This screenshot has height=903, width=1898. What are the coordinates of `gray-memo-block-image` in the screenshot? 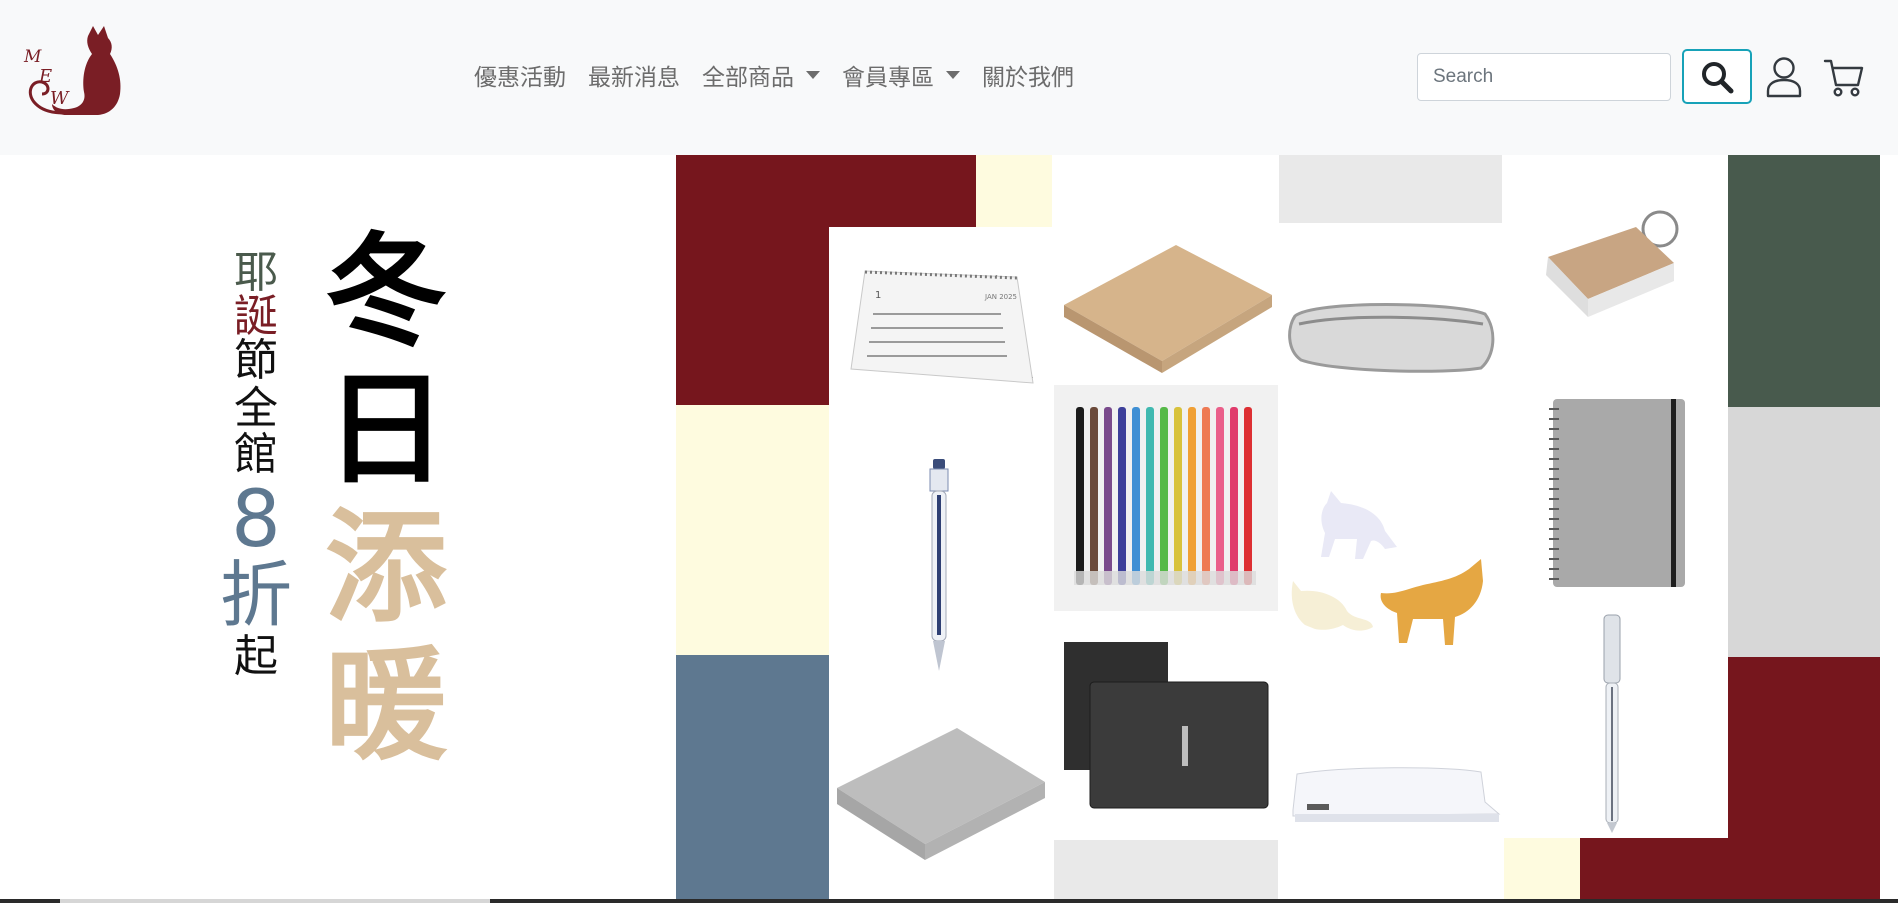 It's located at (941, 792).